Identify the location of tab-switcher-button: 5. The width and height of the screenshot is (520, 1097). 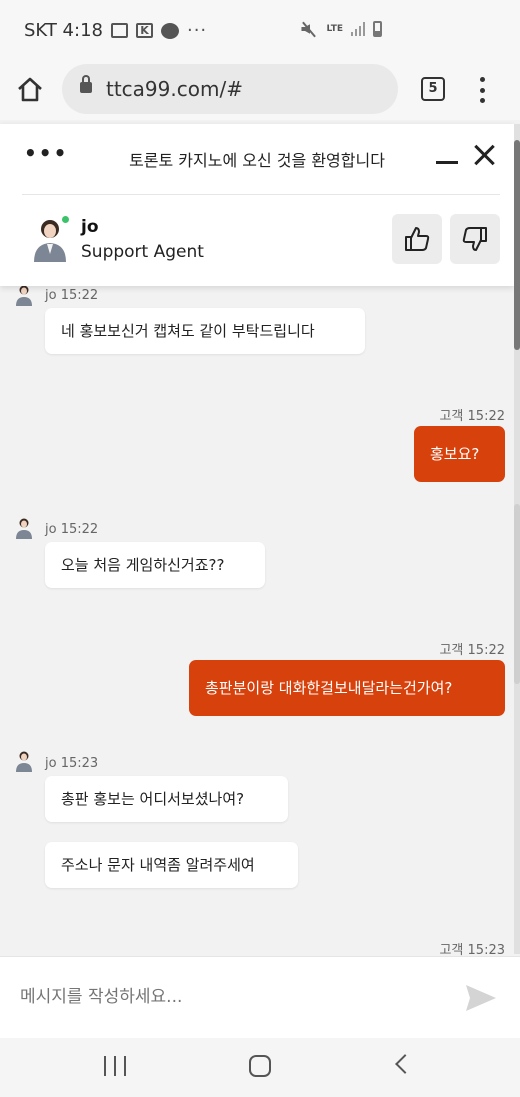
(433, 89).